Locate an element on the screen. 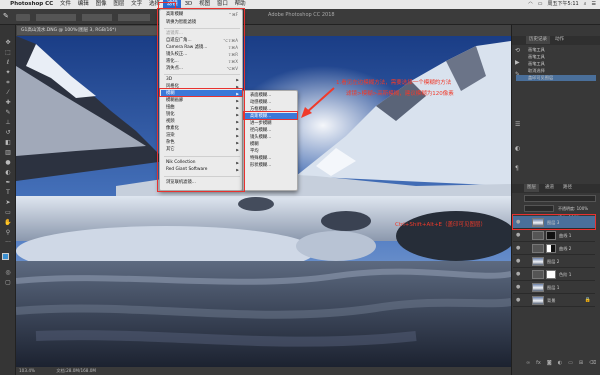 The image size is (600, 375). submenu-item-blur-more: 进一步模糊 is located at coordinates (260, 124).